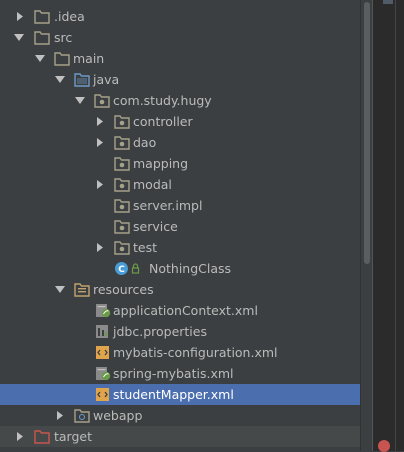 The width and height of the screenshot is (404, 452). What do you see at coordinates (388, 2) in the screenshot?
I see `scroll-marker` at bounding box center [388, 2].